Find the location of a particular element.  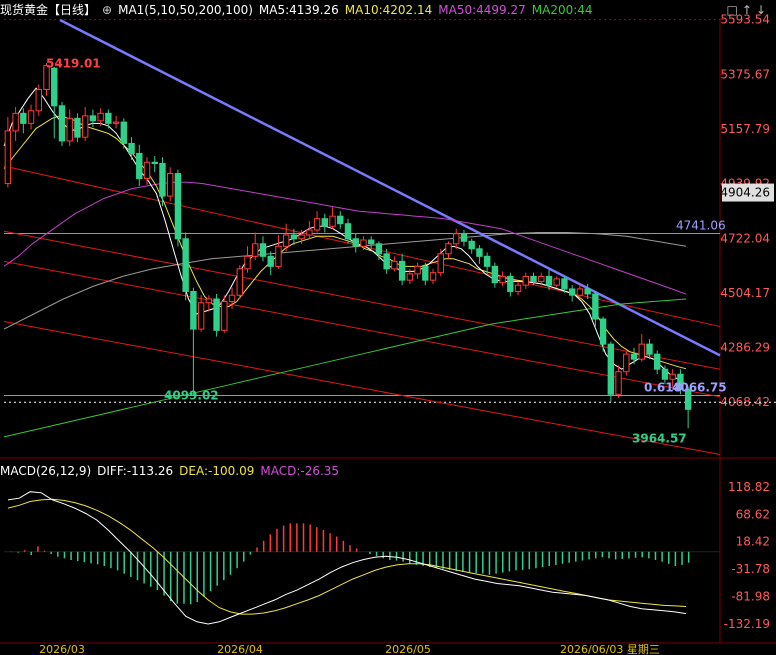

price-axis-label: 4504.17 is located at coordinates (745, 293).